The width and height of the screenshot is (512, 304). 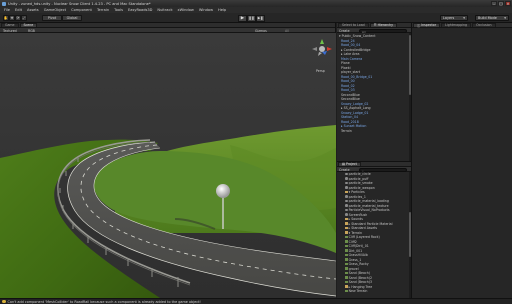 I want to click on project-item: New Terrain, so click(x=376, y=291).